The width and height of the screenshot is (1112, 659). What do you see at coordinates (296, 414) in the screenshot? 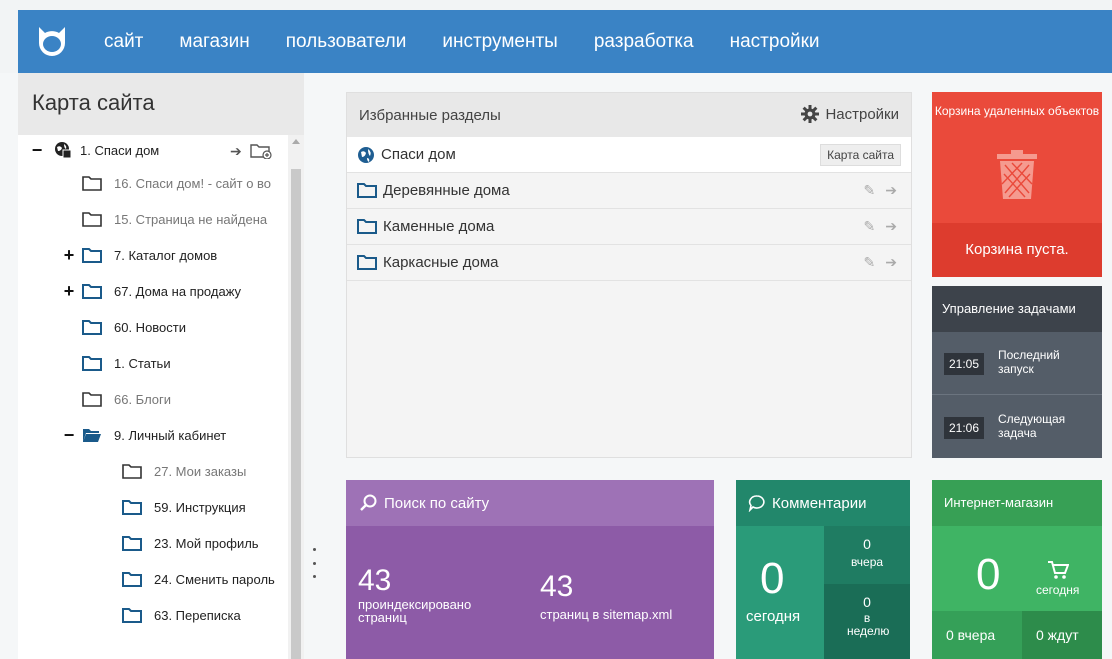
I see `tree-scrollbar-thumb` at bounding box center [296, 414].